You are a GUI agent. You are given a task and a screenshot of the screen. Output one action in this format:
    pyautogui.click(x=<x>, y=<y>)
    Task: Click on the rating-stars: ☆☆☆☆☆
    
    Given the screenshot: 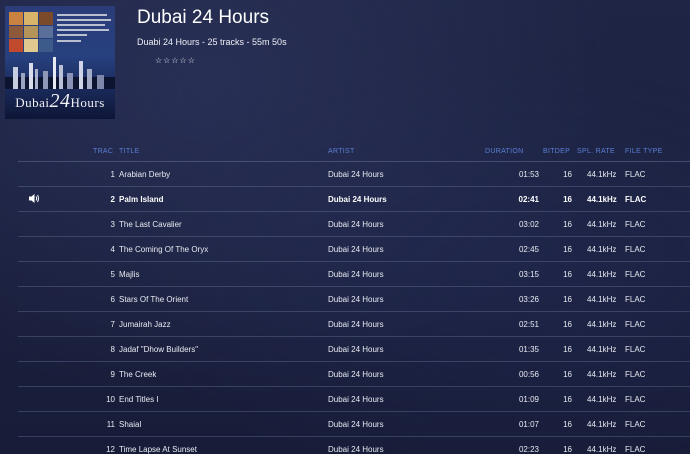 What is the action you would take?
    pyautogui.click(x=175, y=60)
    